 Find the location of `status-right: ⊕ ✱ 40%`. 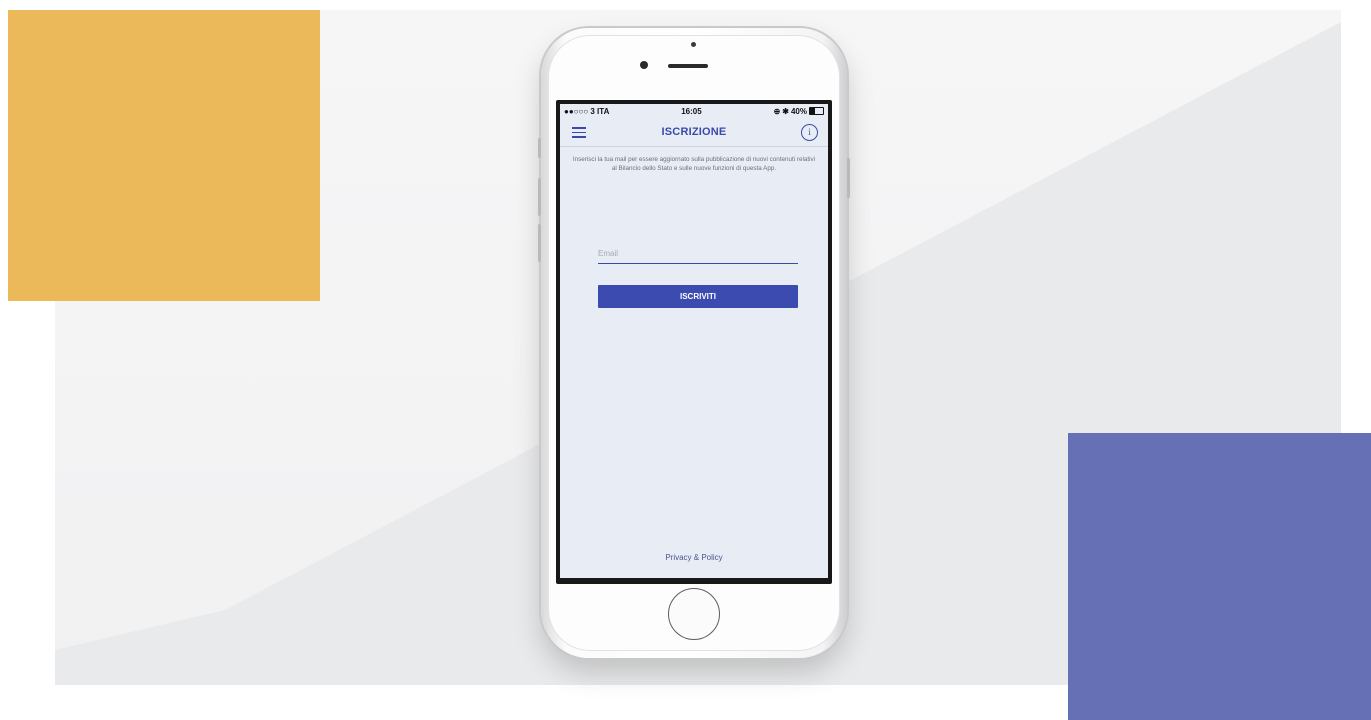

status-right: ⊕ ✱ 40% is located at coordinates (799, 111).